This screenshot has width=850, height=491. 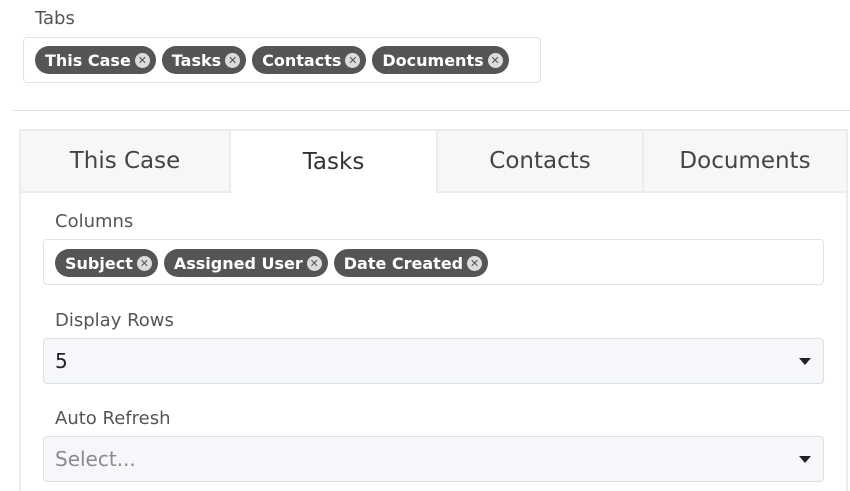 What do you see at coordinates (433, 361) in the screenshot?
I see `display-rows-select: 5` at bounding box center [433, 361].